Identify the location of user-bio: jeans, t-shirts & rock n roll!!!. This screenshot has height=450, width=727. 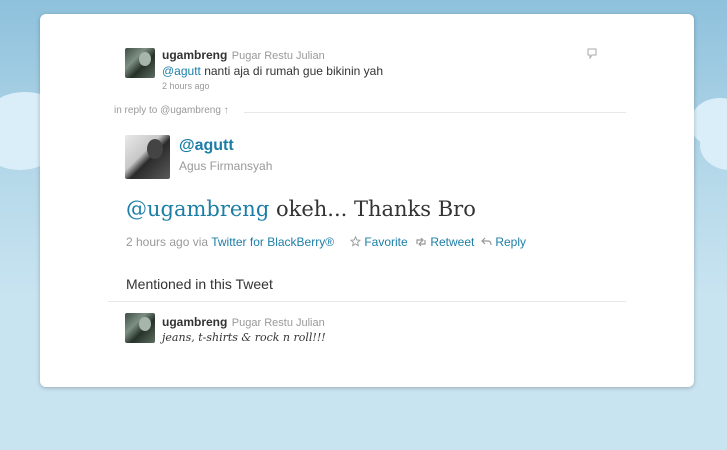
(244, 337).